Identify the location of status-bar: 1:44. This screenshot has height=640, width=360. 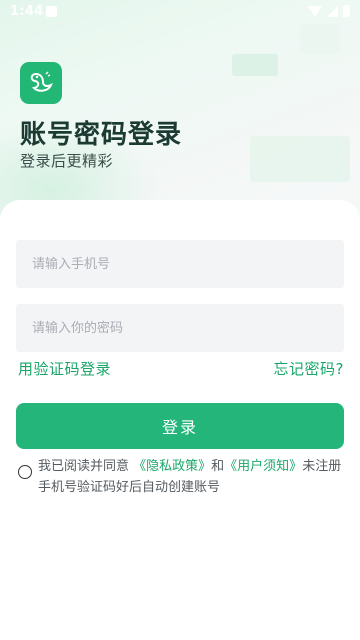
(180, 12).